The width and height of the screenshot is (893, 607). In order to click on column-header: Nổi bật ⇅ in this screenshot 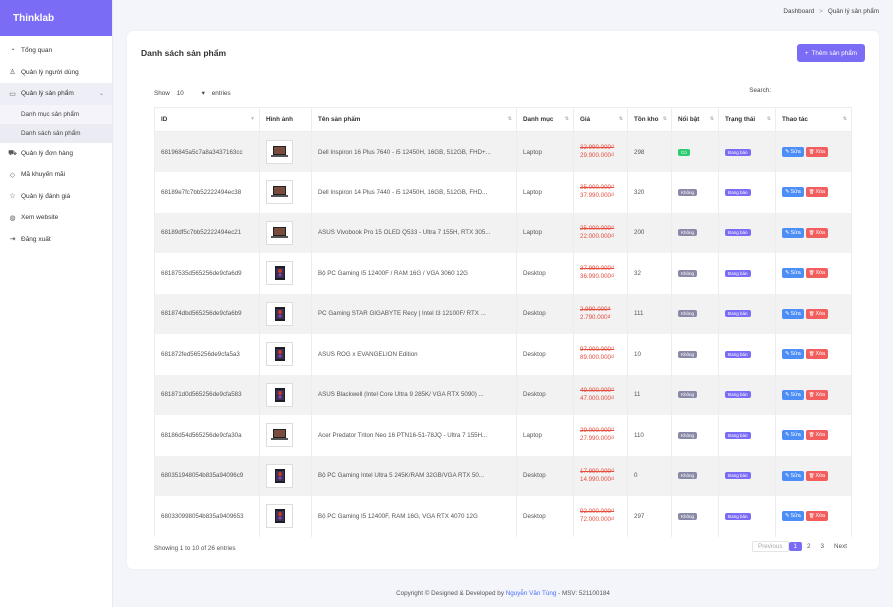, I will do `click(695, 119)`.